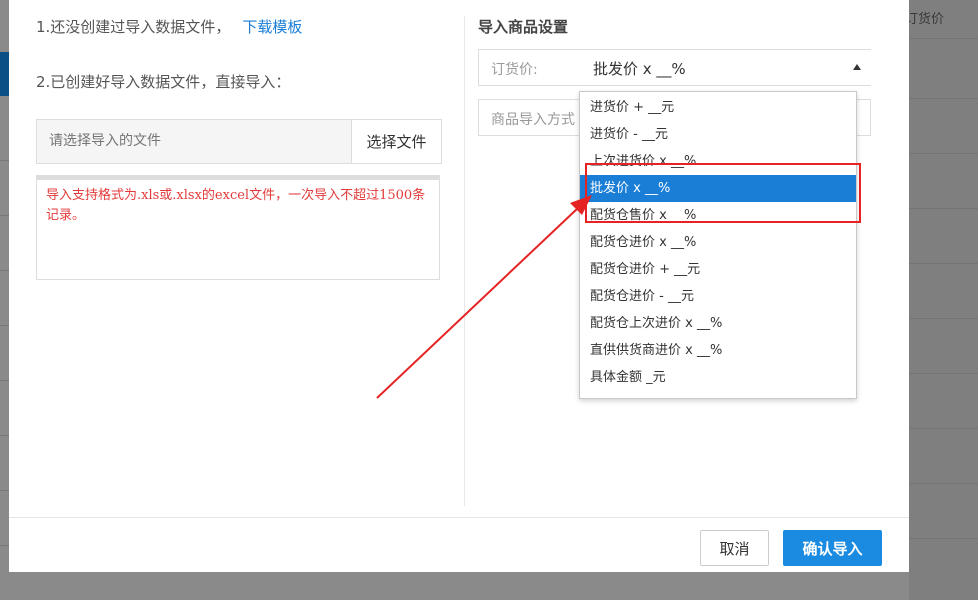 The height and width of the screenshot is (600, 978). Describe the element at coordinates (464, 261) in the screenshot. I see `panel-divider` at that location.